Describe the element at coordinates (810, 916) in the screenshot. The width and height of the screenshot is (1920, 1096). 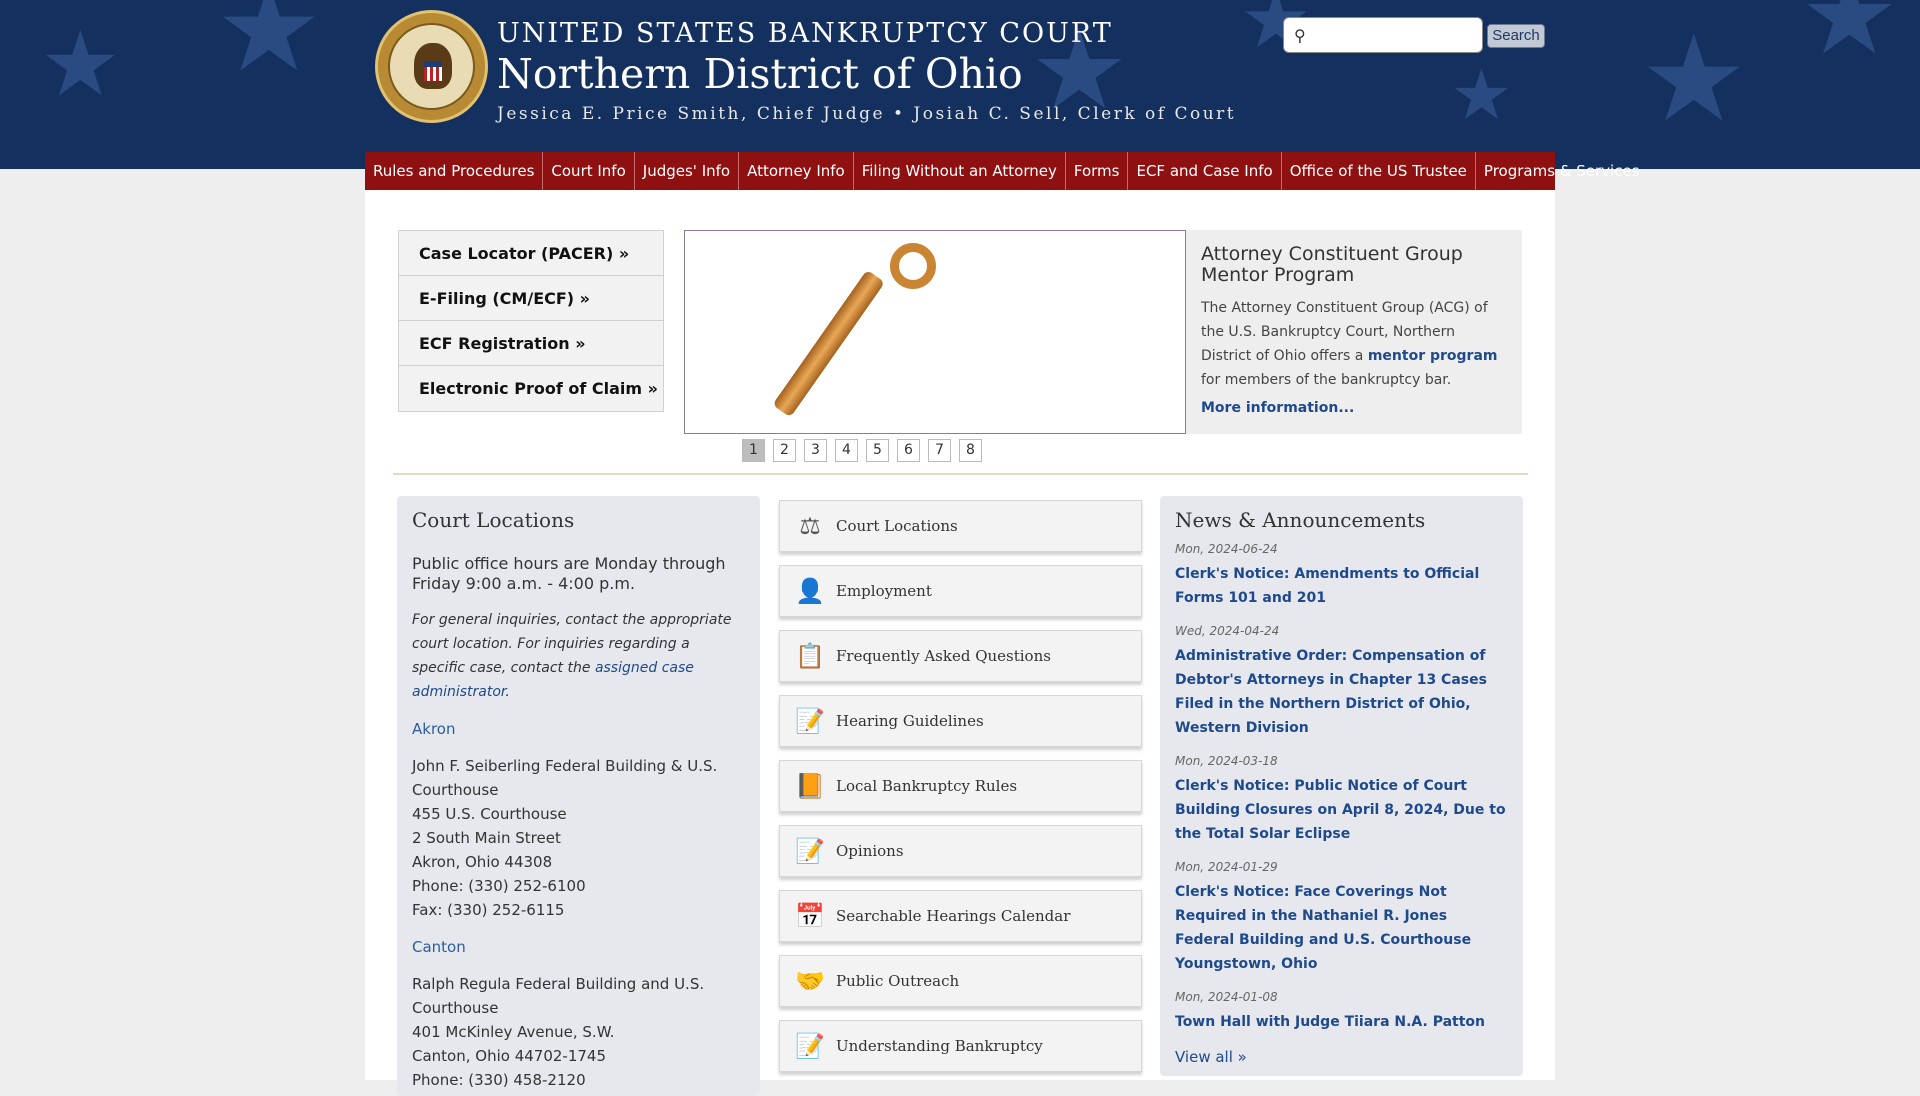
I see `calendar-icon: 📅` at that location.